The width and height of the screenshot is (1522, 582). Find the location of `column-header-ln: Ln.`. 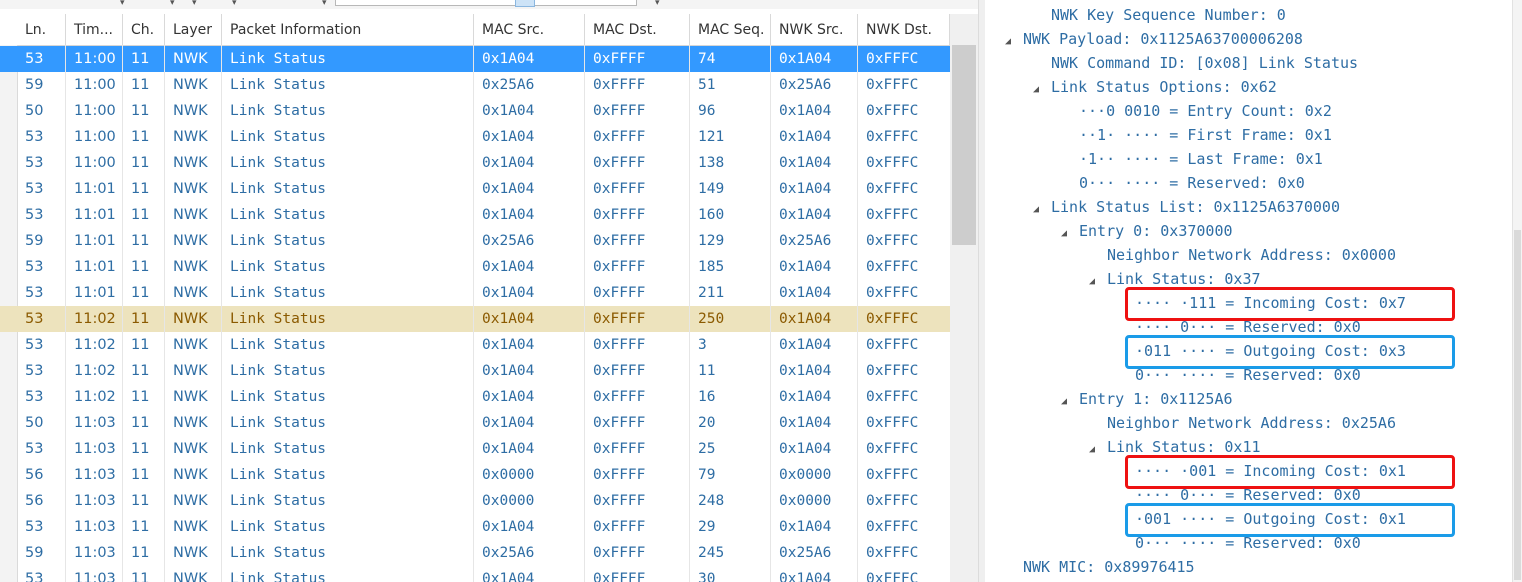

column-header-ln: Ln. is located at coordinates (41, 29).